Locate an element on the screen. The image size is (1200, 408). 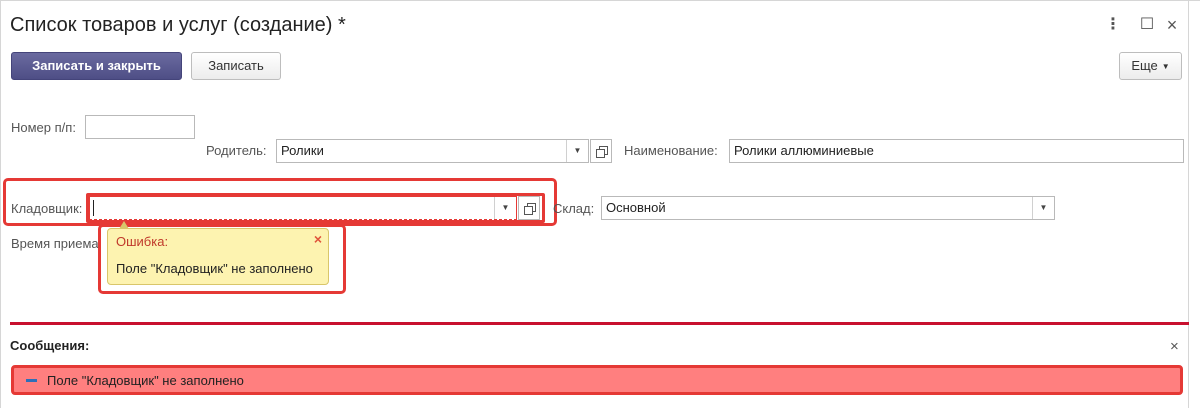
messages-divider is located at coordinates (599, 323).